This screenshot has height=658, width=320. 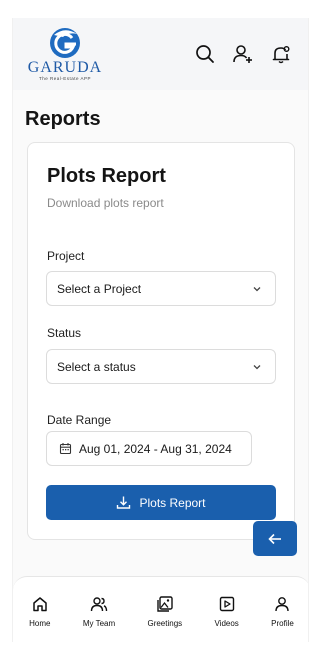 I want to click on plots-report-button-label: Plots Report, so click(x=172, y=502).